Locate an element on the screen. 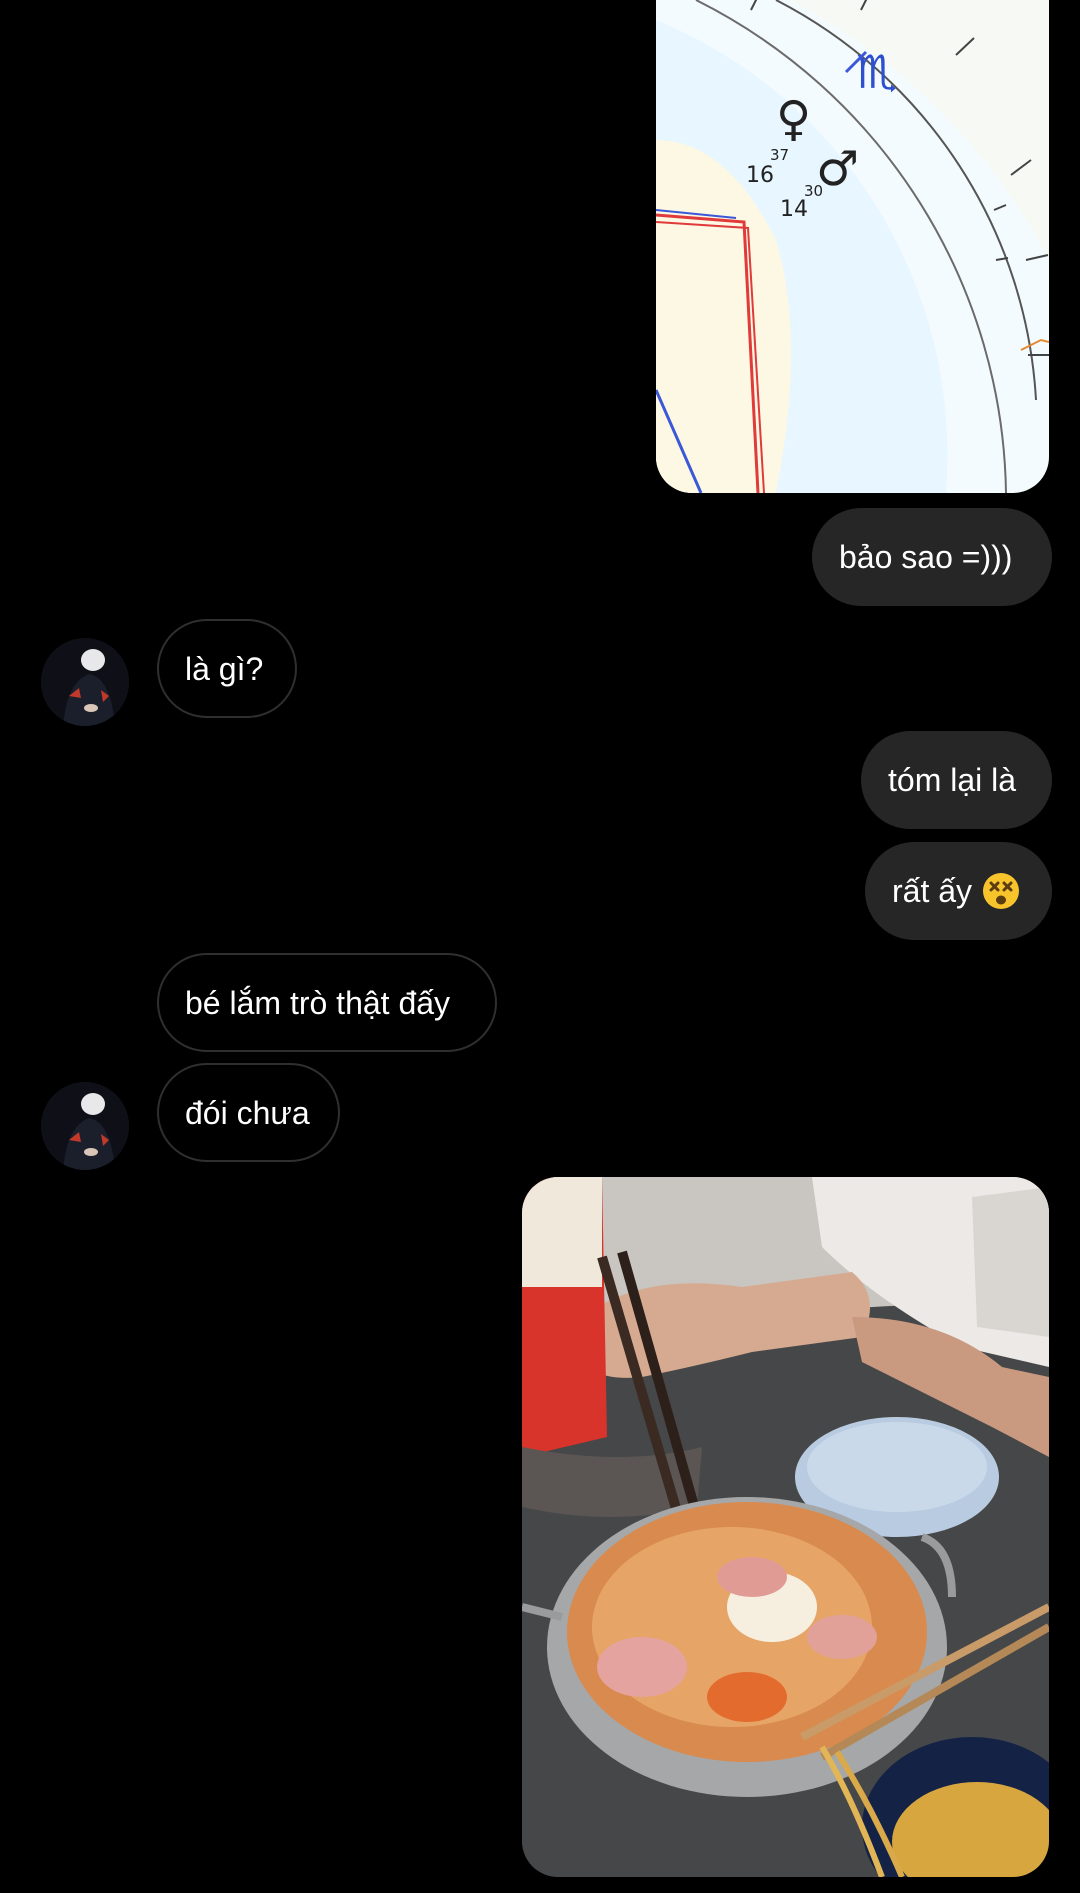  incoming-message-bubble: đói chưa is located at coordinates (248, 1112).